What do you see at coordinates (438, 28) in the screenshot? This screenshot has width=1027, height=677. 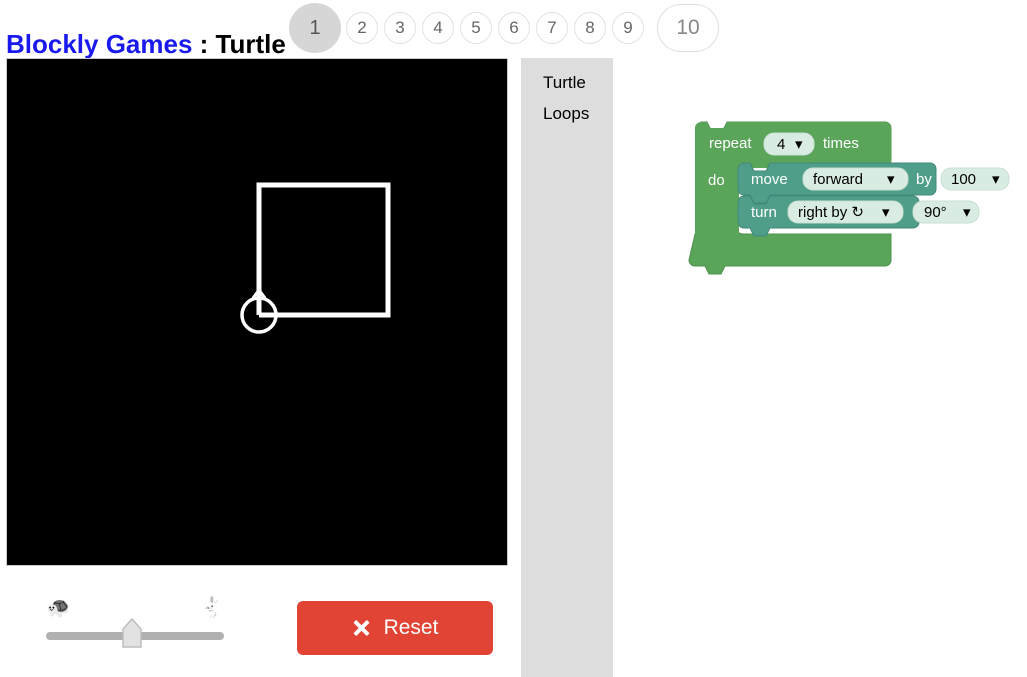 I see `level-button-4: 4` at bounding box center [438, 28].